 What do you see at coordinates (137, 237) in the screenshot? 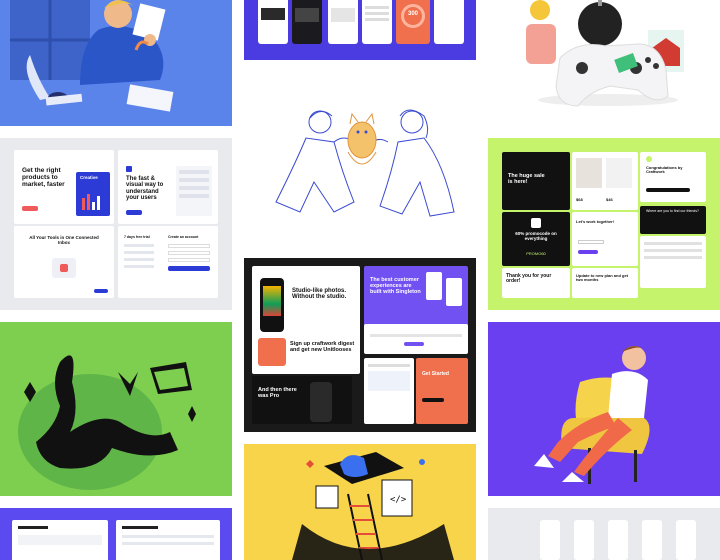
I see `trial-title: 7 days free trial` at bounding box center [137, 237].